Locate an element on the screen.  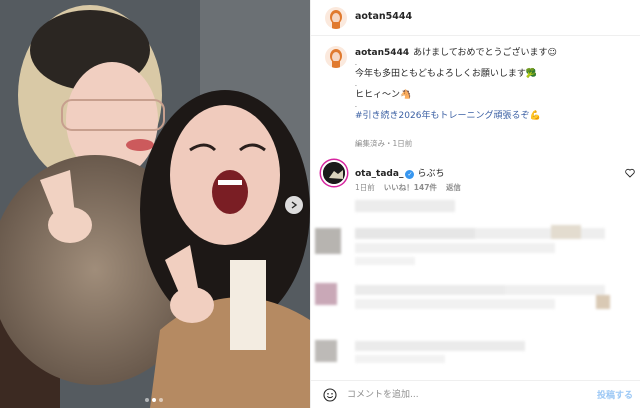
comment-likes: いいね！147件 is located at coordinates (410, 187).